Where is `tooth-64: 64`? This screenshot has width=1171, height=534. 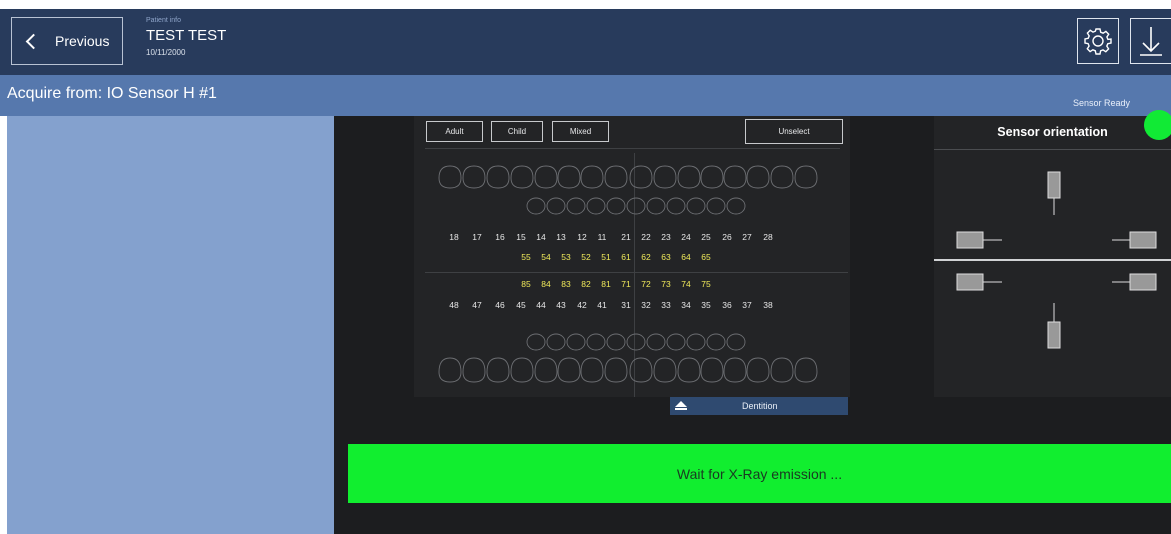
tooth-64: 64 is located at coordinates (686, 257).